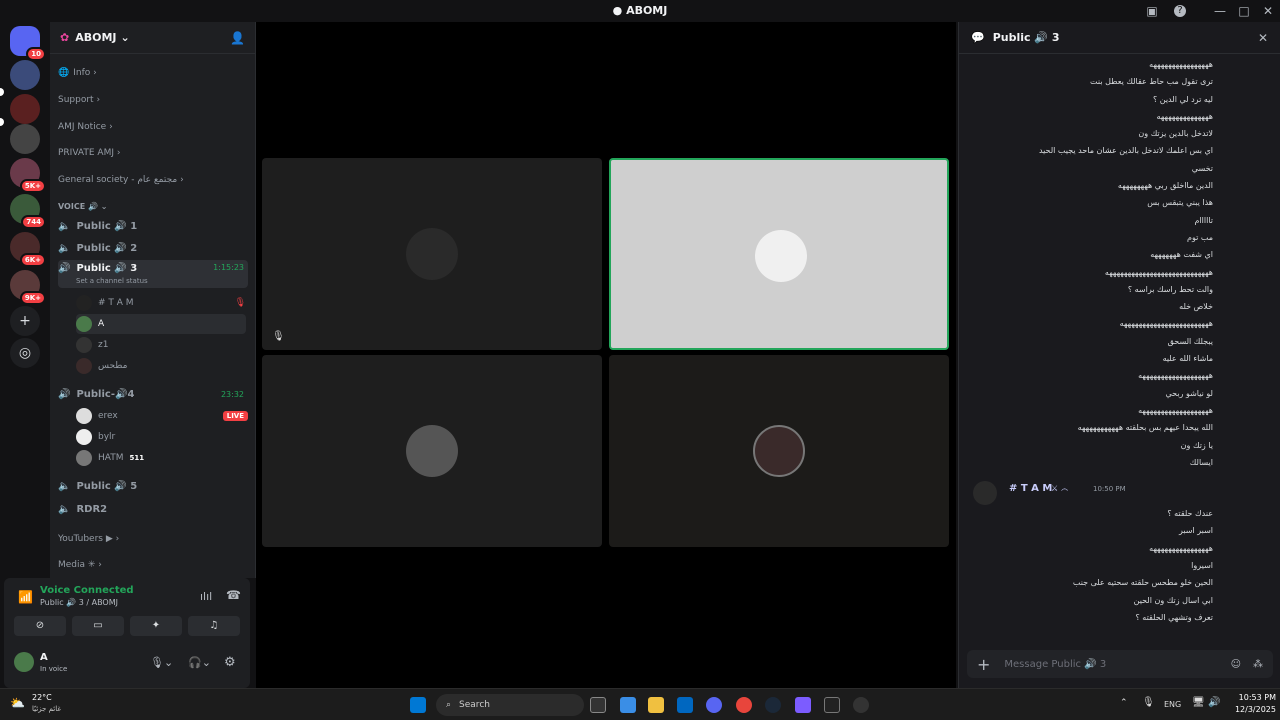  What do you see at coordinates (1030, 488) in the screenshot?
I see `message-author: # T A M` at bounding box center [1030, 488].